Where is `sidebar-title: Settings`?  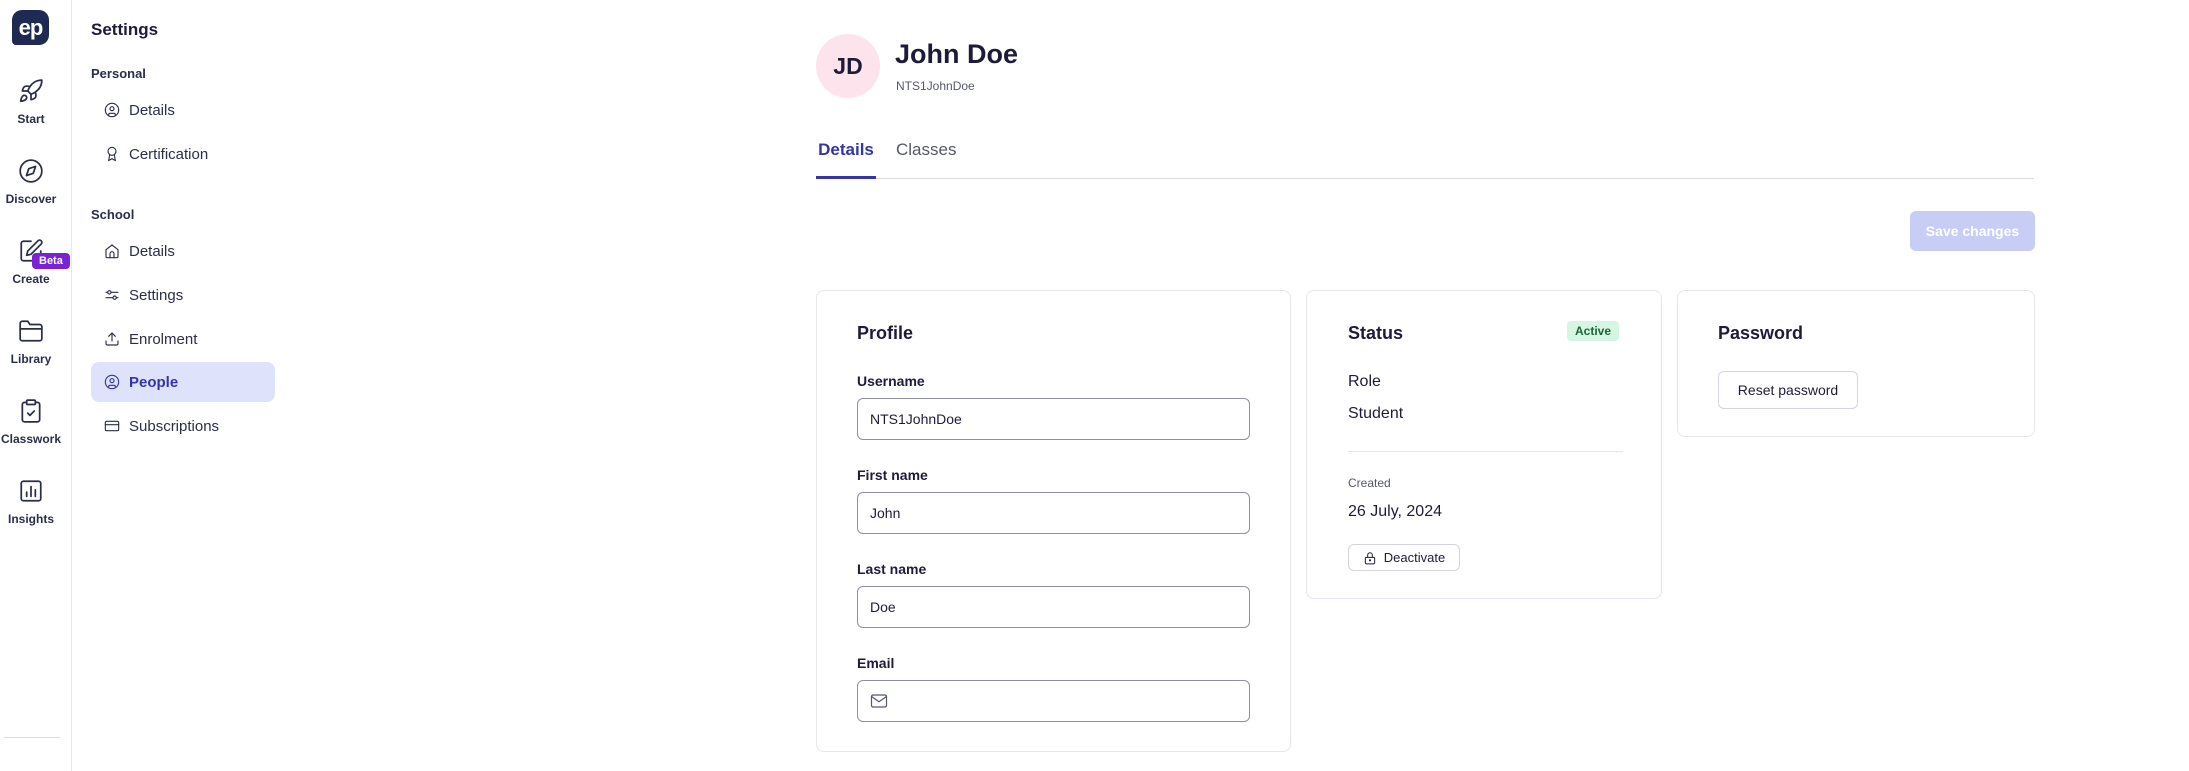
sidebar-title: Settings is located at coordinates (125, 29).